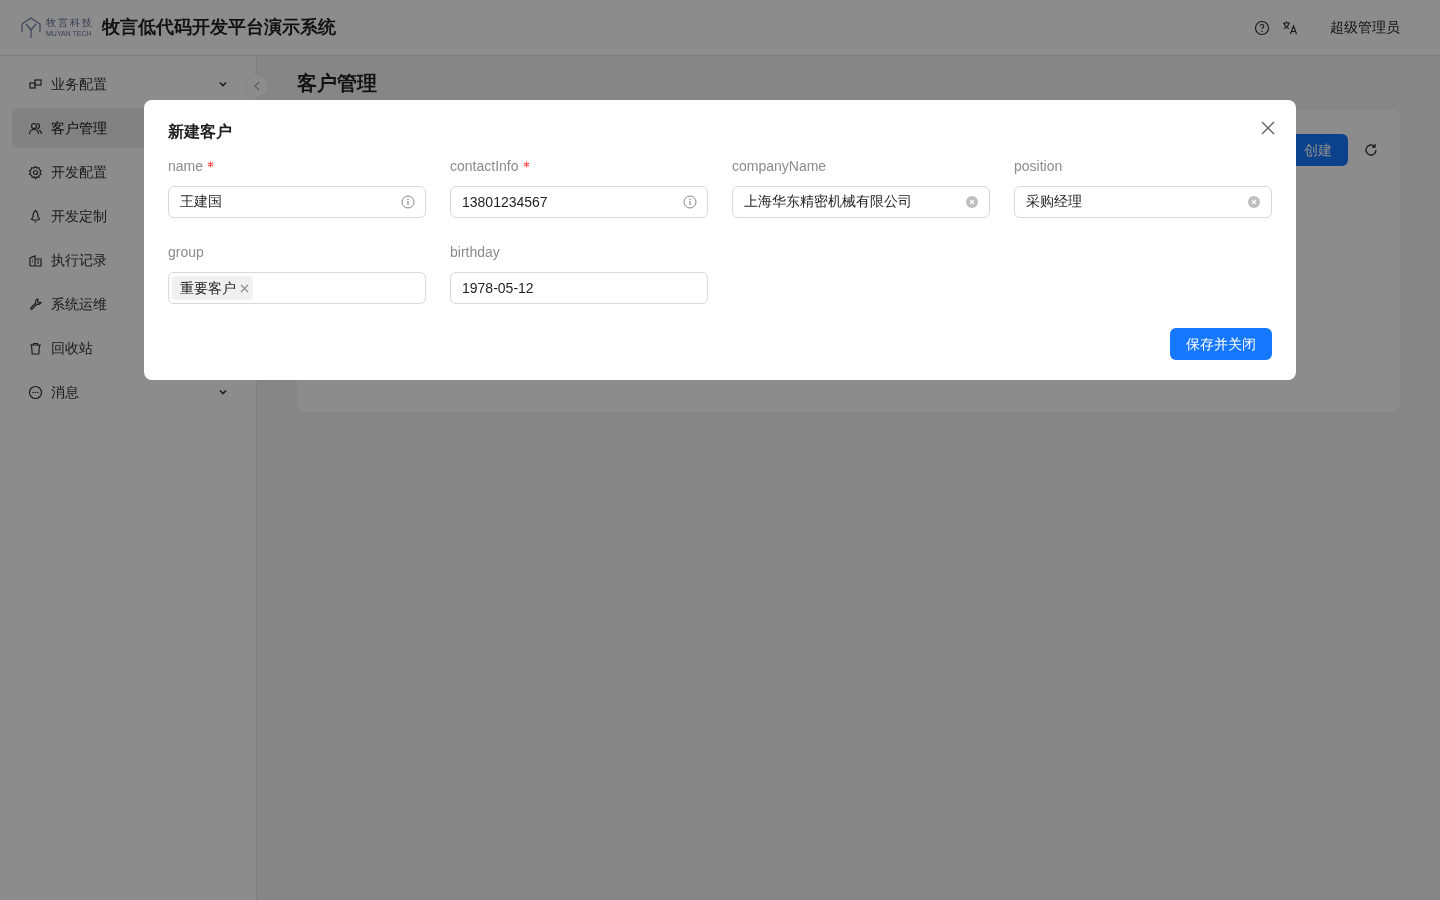 The height and width of the screenshot is (900, 1440). What do you see at coordinates (186, 166) in the screenshot?
I see `field-label: name` at bounding box center [186, 166].